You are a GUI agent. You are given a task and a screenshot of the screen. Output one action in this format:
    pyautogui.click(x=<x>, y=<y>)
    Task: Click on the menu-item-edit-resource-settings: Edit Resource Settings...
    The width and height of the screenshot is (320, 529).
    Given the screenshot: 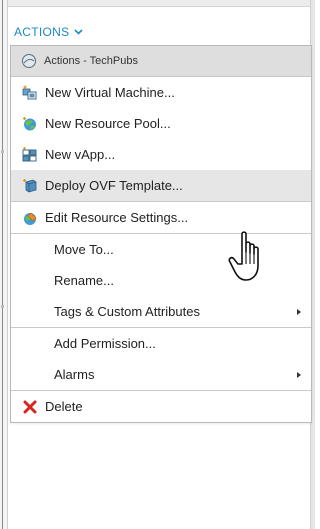 What is the action you would take?
    pyautogui.click(x=161, y=217)
    